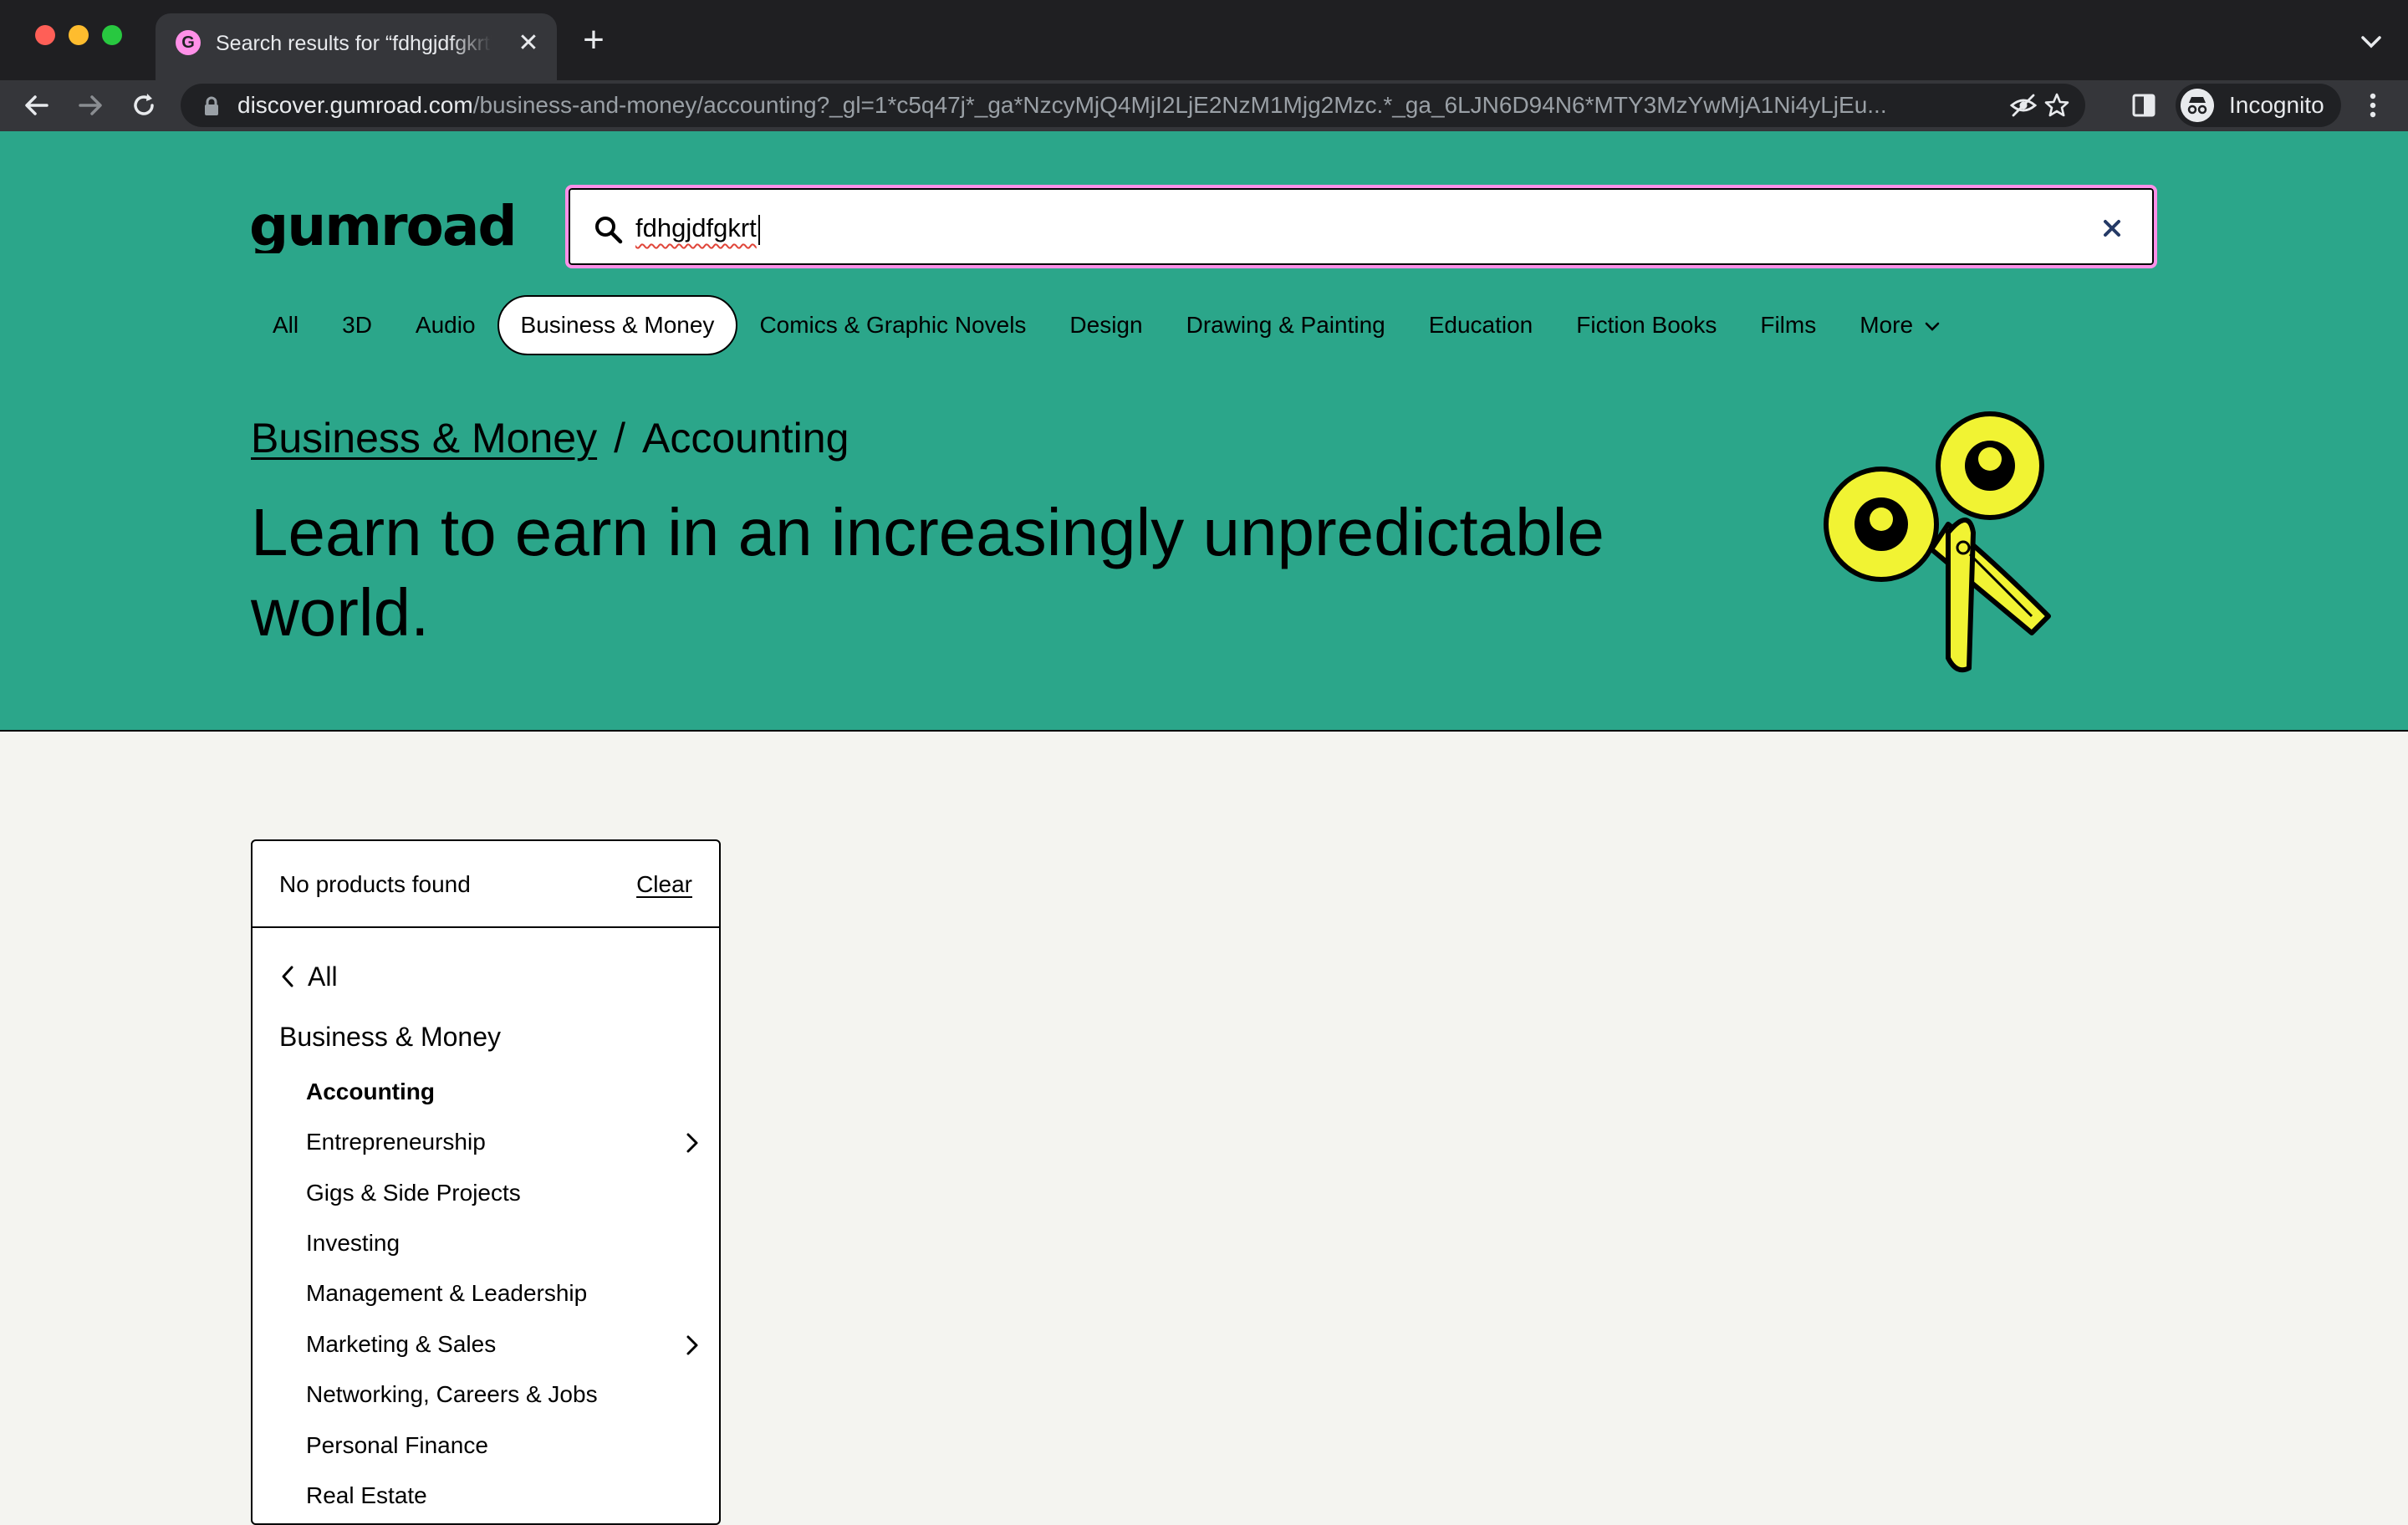 This screenshot has height=1525, width=2408. I want to click on parent-category-link: Business & Money, so click(390, 1037).